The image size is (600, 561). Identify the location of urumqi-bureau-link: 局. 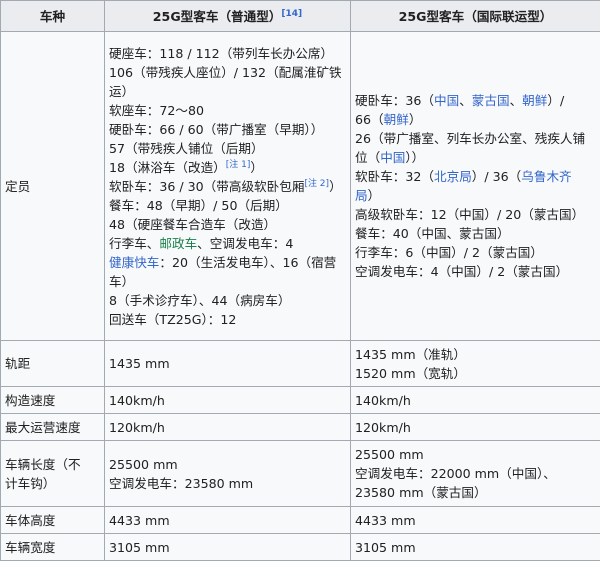
(361, 195).